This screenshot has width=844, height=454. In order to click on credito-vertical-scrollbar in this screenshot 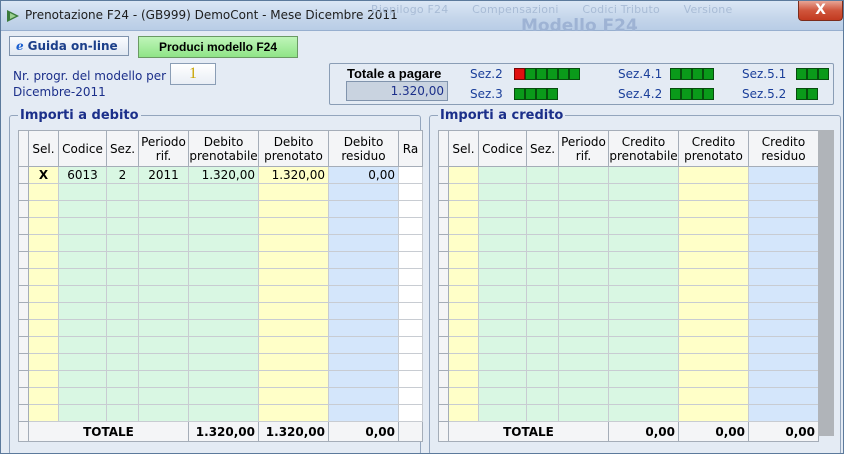, I will do `click(826, 283)`.